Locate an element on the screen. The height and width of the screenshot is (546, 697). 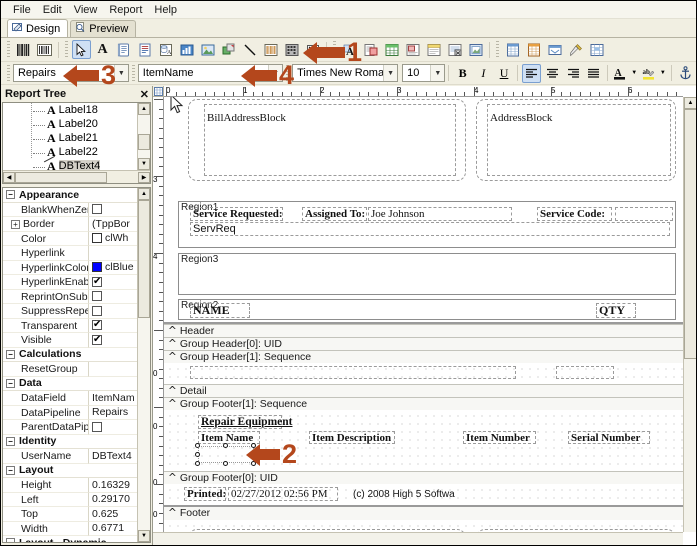
horizontal-ruler: 0 1 2 3 4 5 6 is located at coordinates (423, 91).